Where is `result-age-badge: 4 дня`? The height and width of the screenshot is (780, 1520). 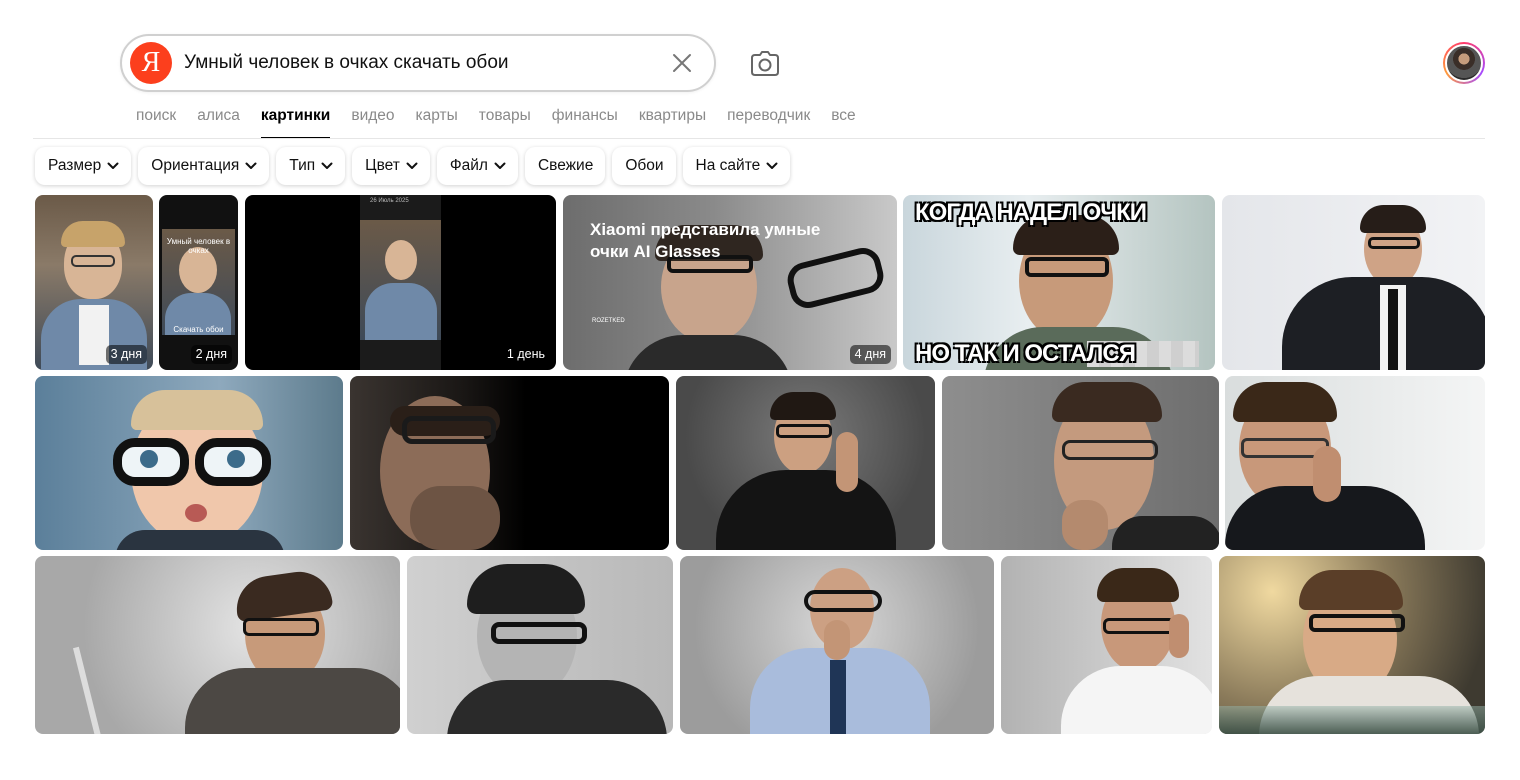 result-age-badge: 4 дня is located at coordinates (870, 354).